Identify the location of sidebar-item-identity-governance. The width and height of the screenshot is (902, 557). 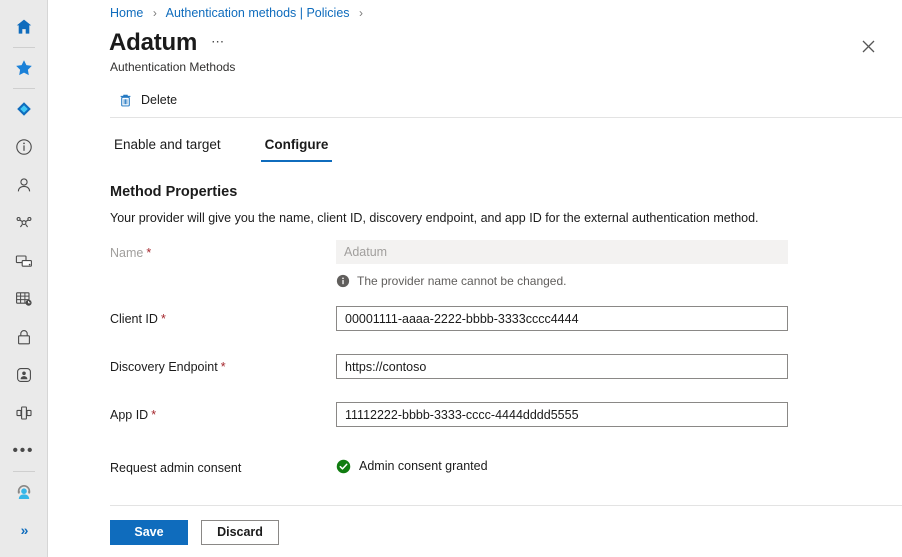
(24, 375).